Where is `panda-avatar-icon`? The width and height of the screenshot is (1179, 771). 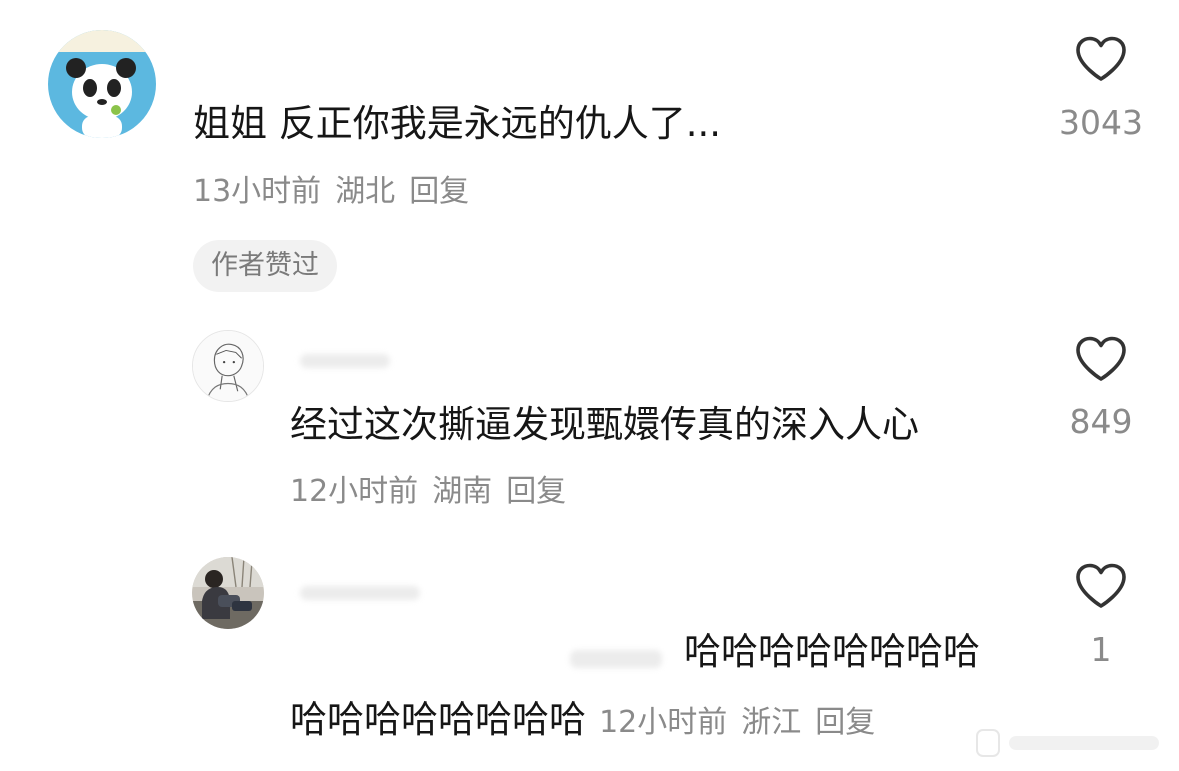 panda-avatar-icon is located at coordinates (102, 84).